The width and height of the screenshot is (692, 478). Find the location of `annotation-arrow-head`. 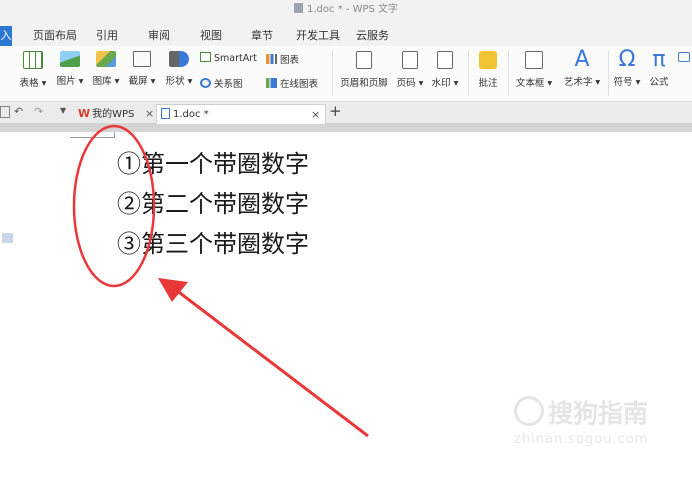

annotation-arrow-head is located at coordinates (173, 290).